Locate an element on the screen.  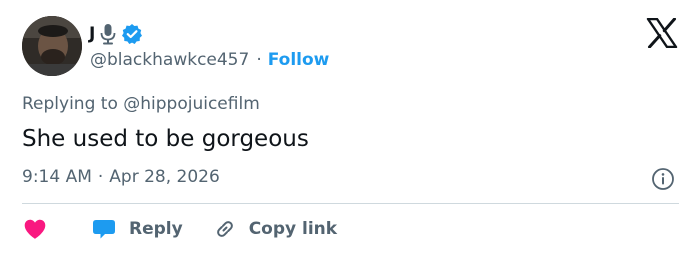
reply-label: Reply is located at coordinates (156, 229).